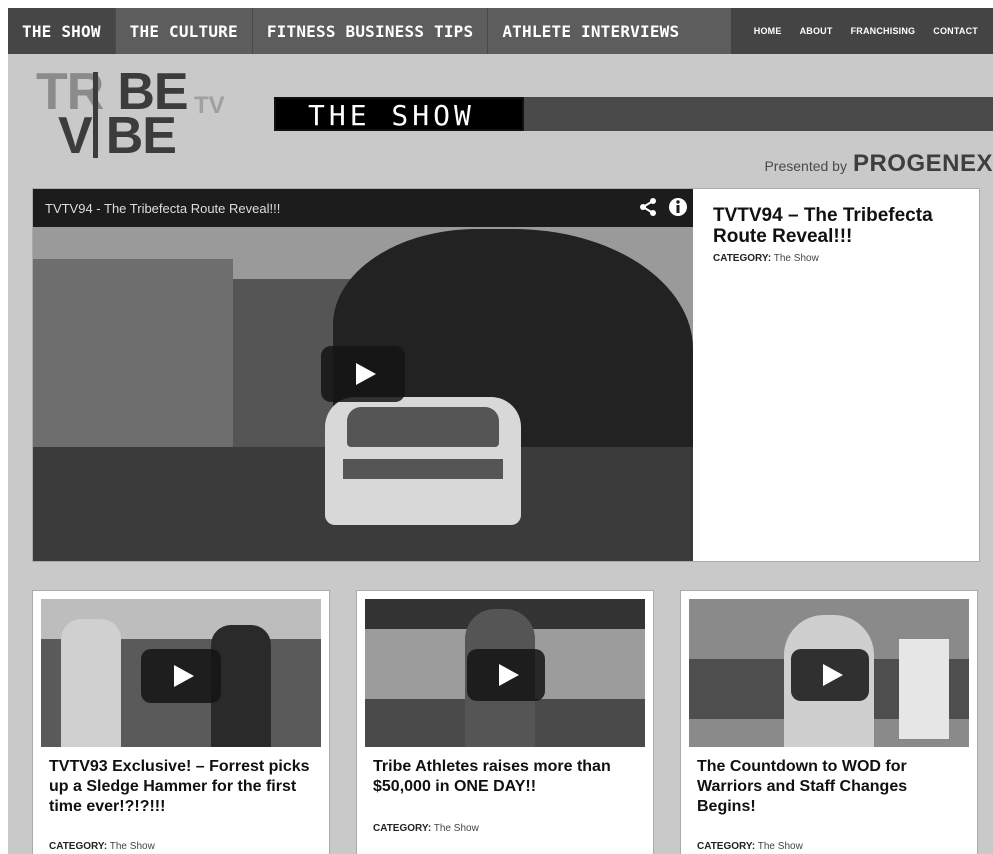 This screenshot has width=993, height=854. I want to click on nav-link-home: HOME, so click(768, 31).